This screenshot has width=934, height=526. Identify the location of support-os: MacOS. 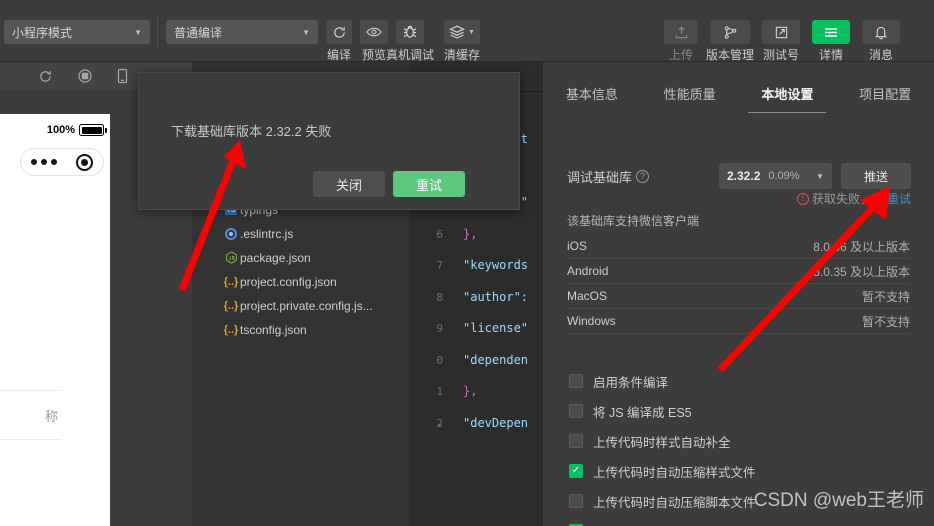
(587, 296).